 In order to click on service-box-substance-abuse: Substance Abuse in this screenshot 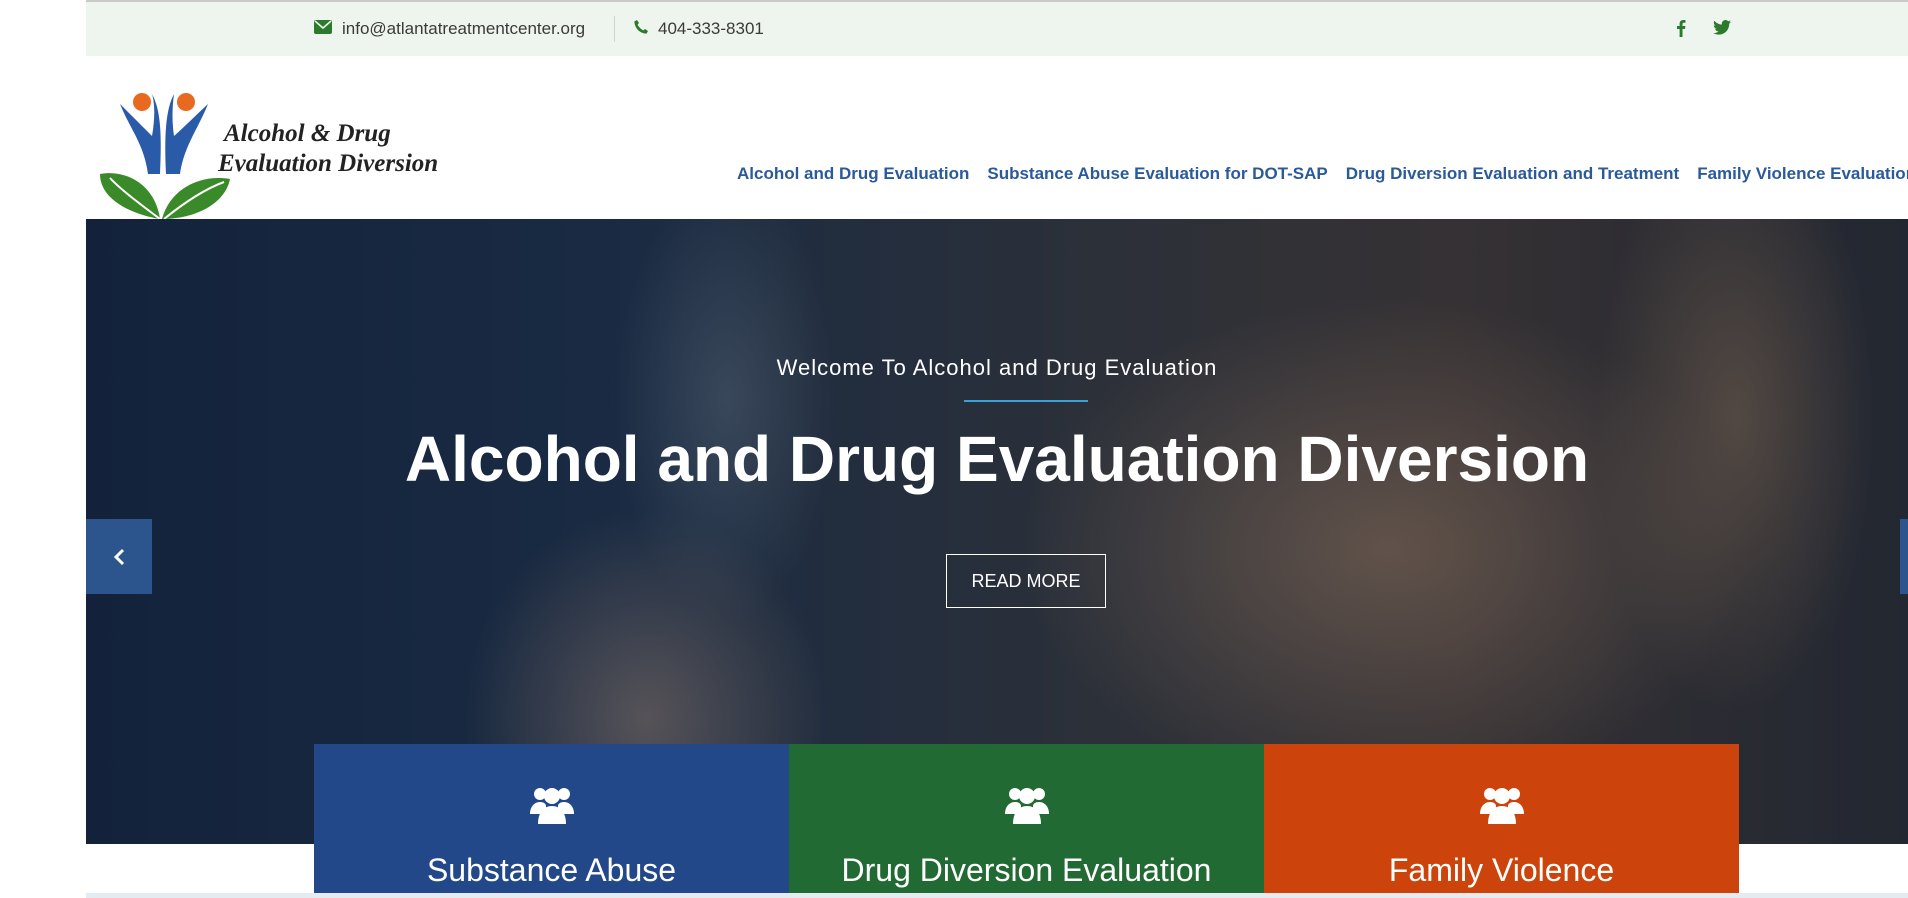, I will do `click(551, 819)`.